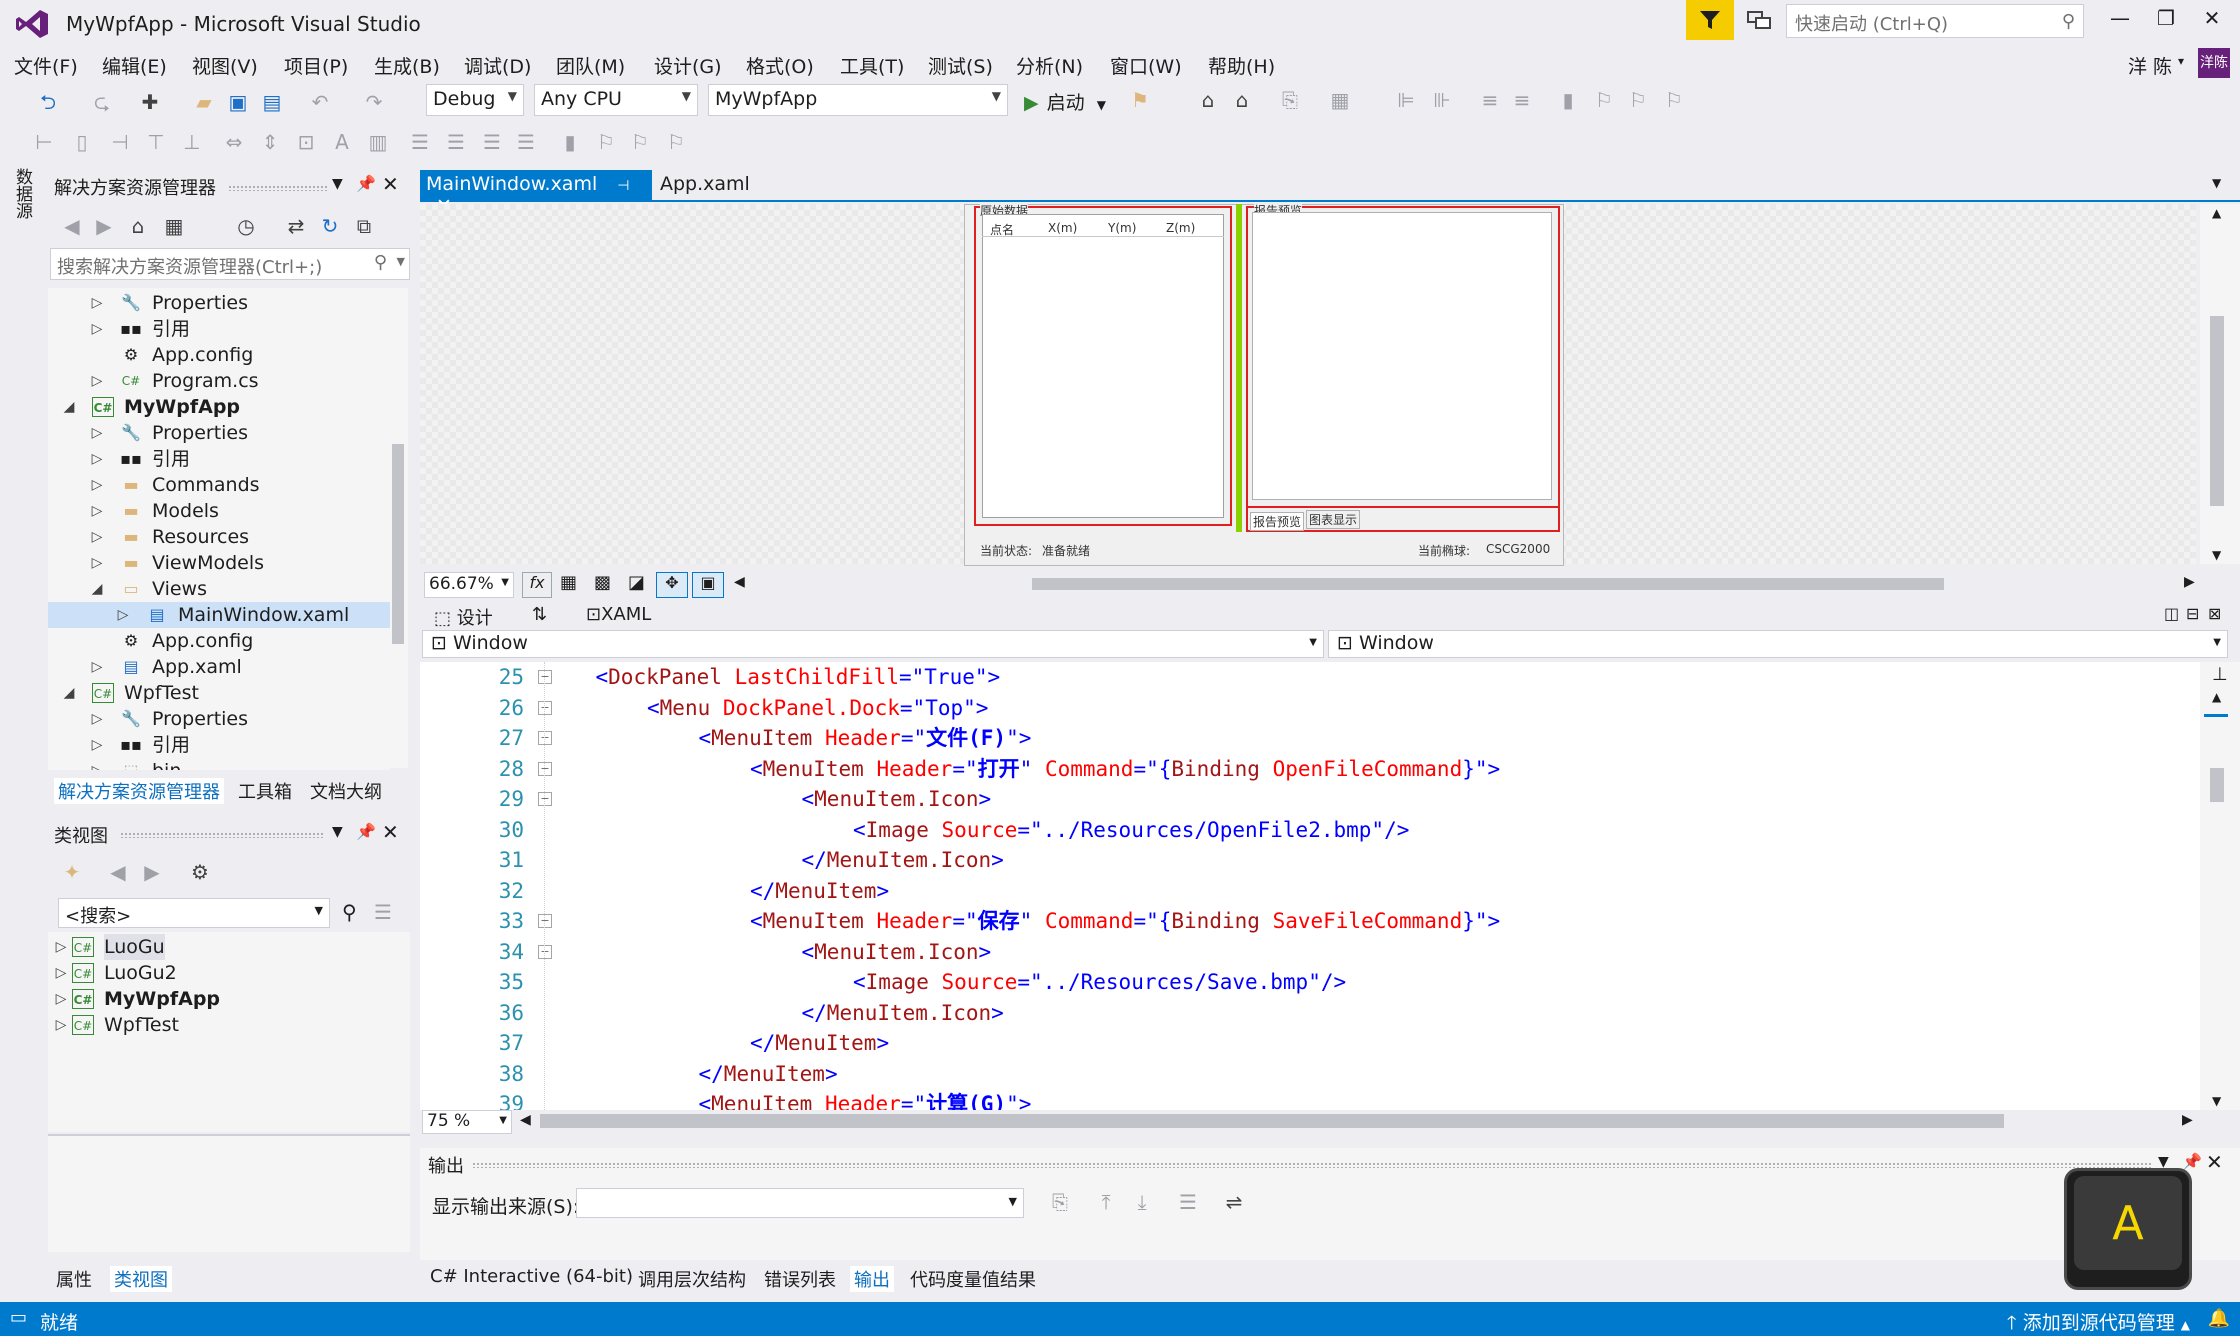 This screenshot has width=2240, height=1336. I want to click on undo-icon: ↶, so click(320, 102).